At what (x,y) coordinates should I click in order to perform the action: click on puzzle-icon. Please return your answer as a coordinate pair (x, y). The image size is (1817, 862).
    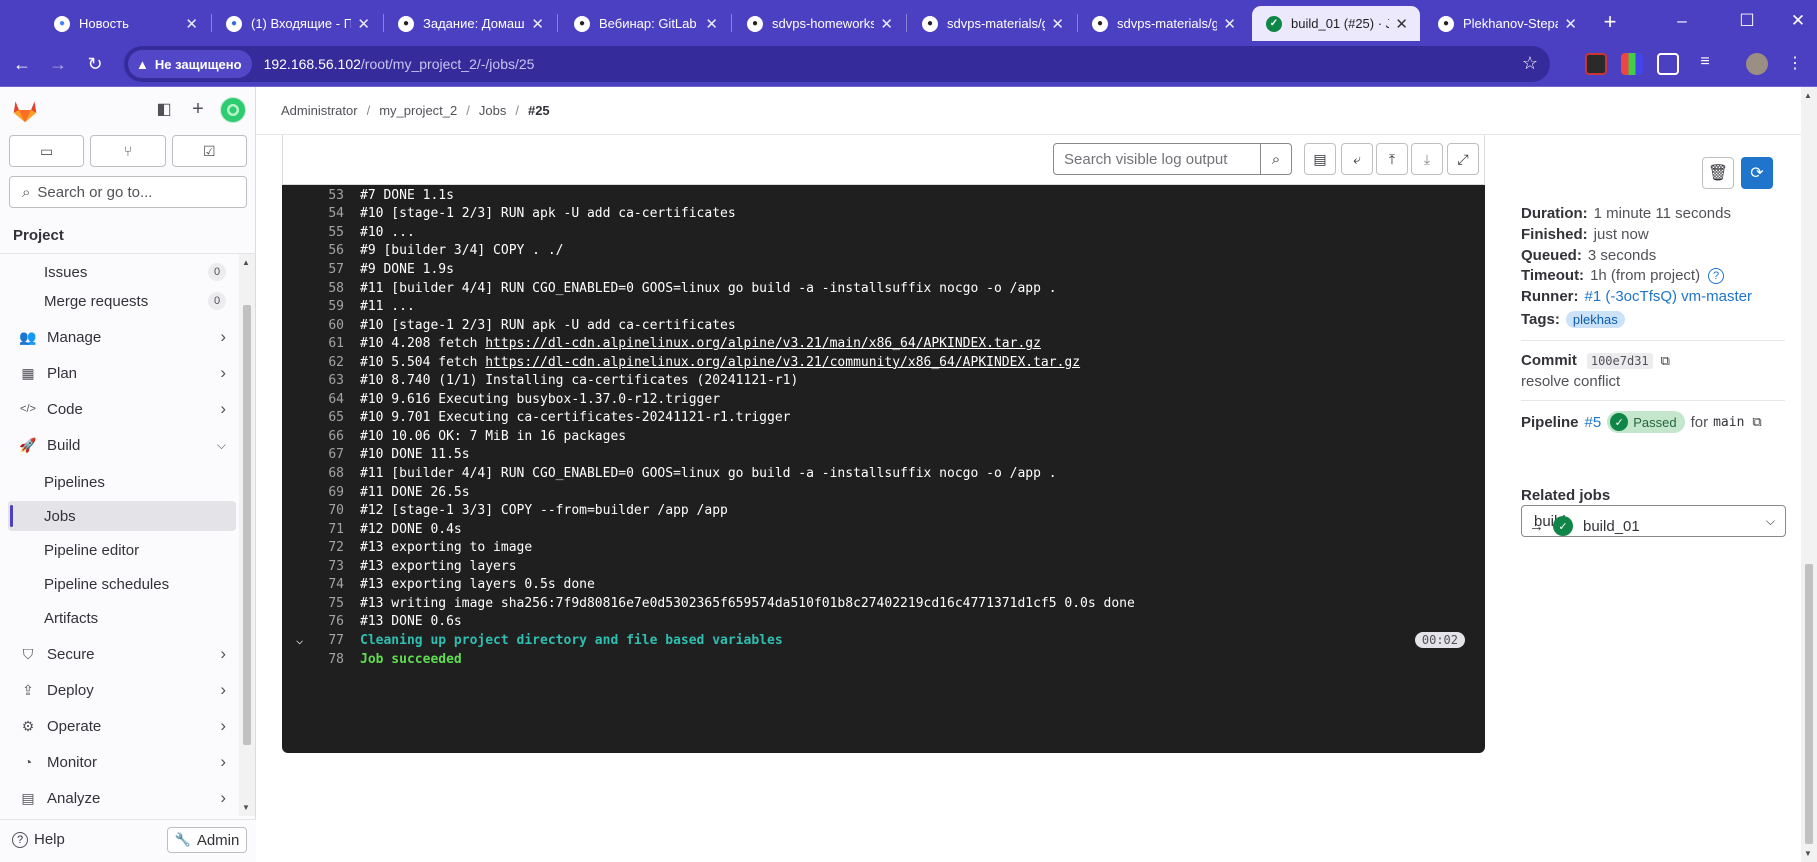
    Looking at the image, I should click on (1668, 64).